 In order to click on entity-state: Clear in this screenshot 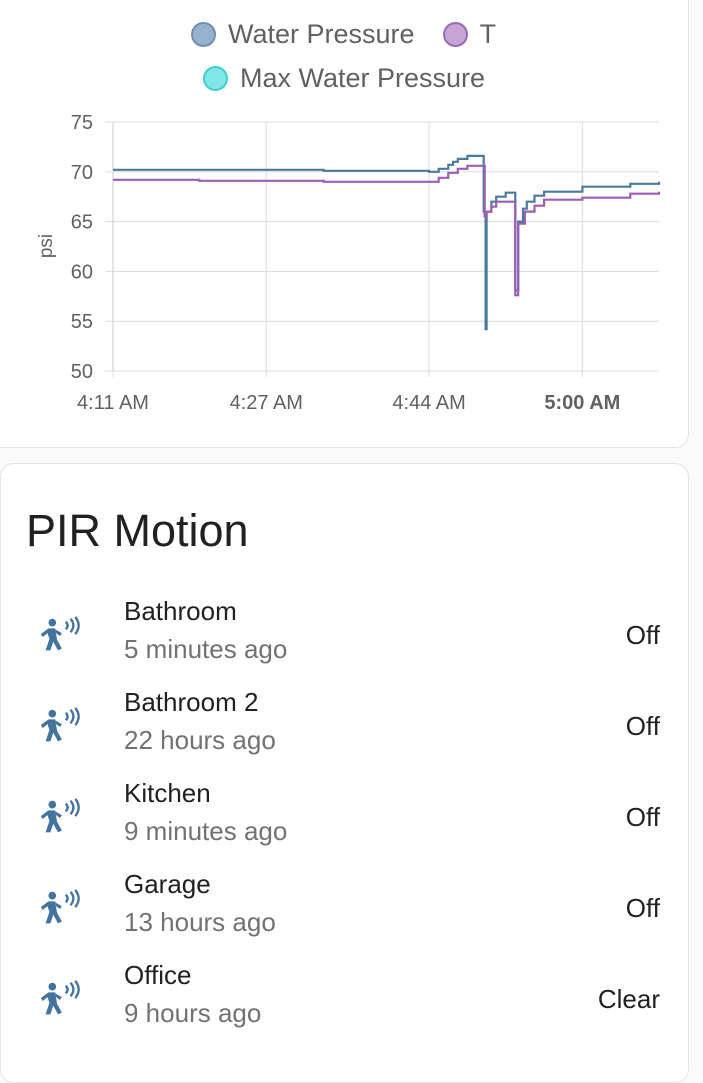, I will do `click(628, 999)`.